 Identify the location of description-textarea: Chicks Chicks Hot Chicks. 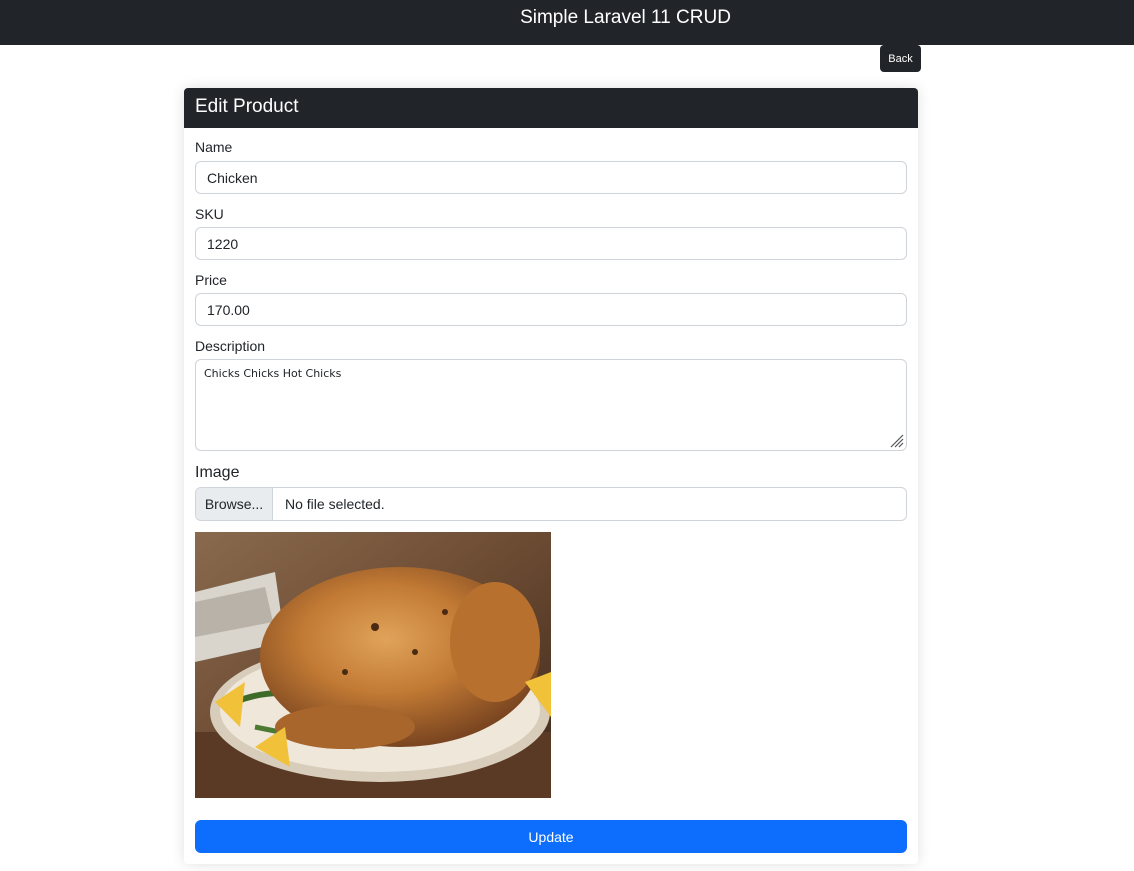
(551, 405).